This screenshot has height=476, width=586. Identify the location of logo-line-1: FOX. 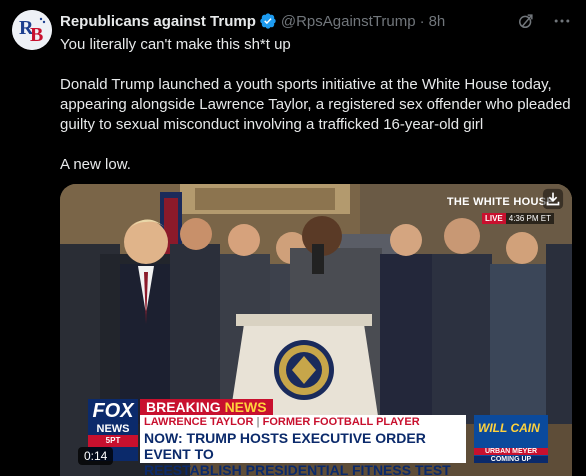
(113, 411).